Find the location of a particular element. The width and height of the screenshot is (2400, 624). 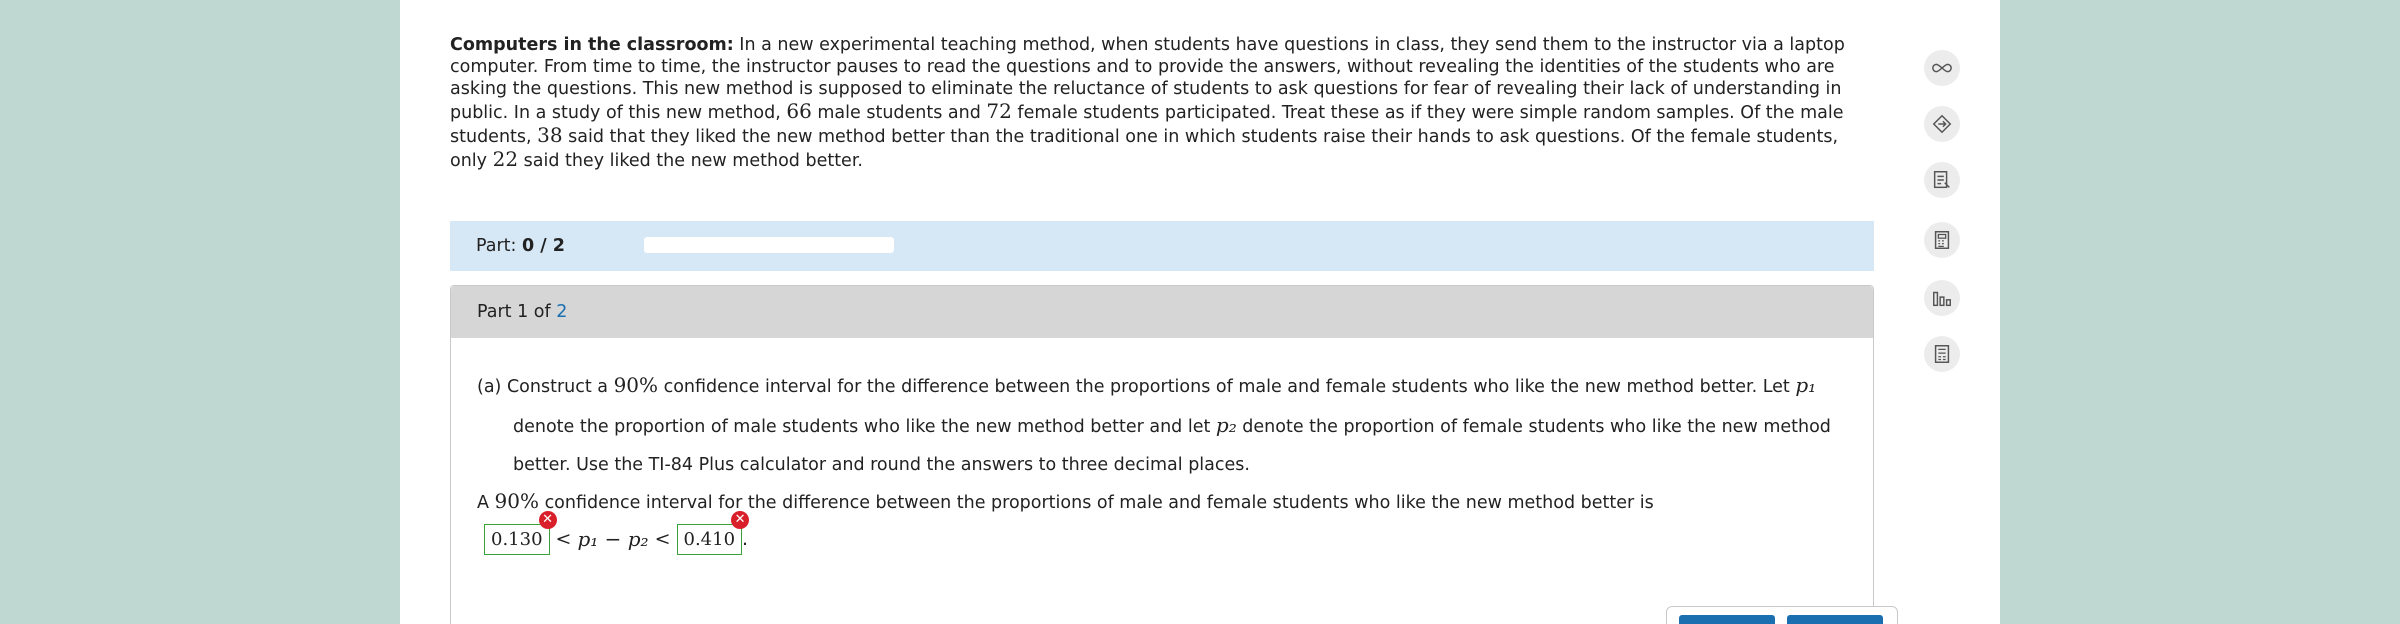

p1-symbol: p₁ is located at coordinates (1806, 385).